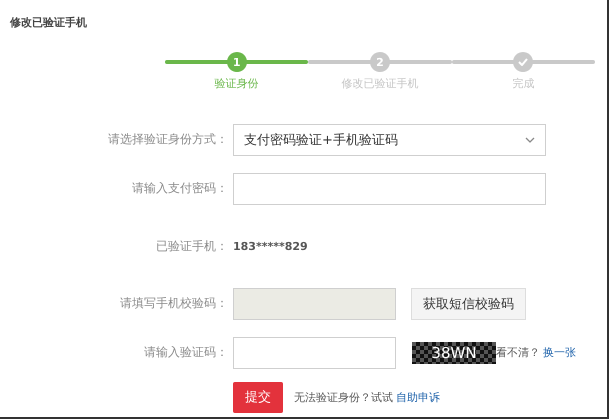  What do you see at coordinates (454, 353) in the screenshot?
I see `captcha-image: 38WN` at bounding box center [454, 353].